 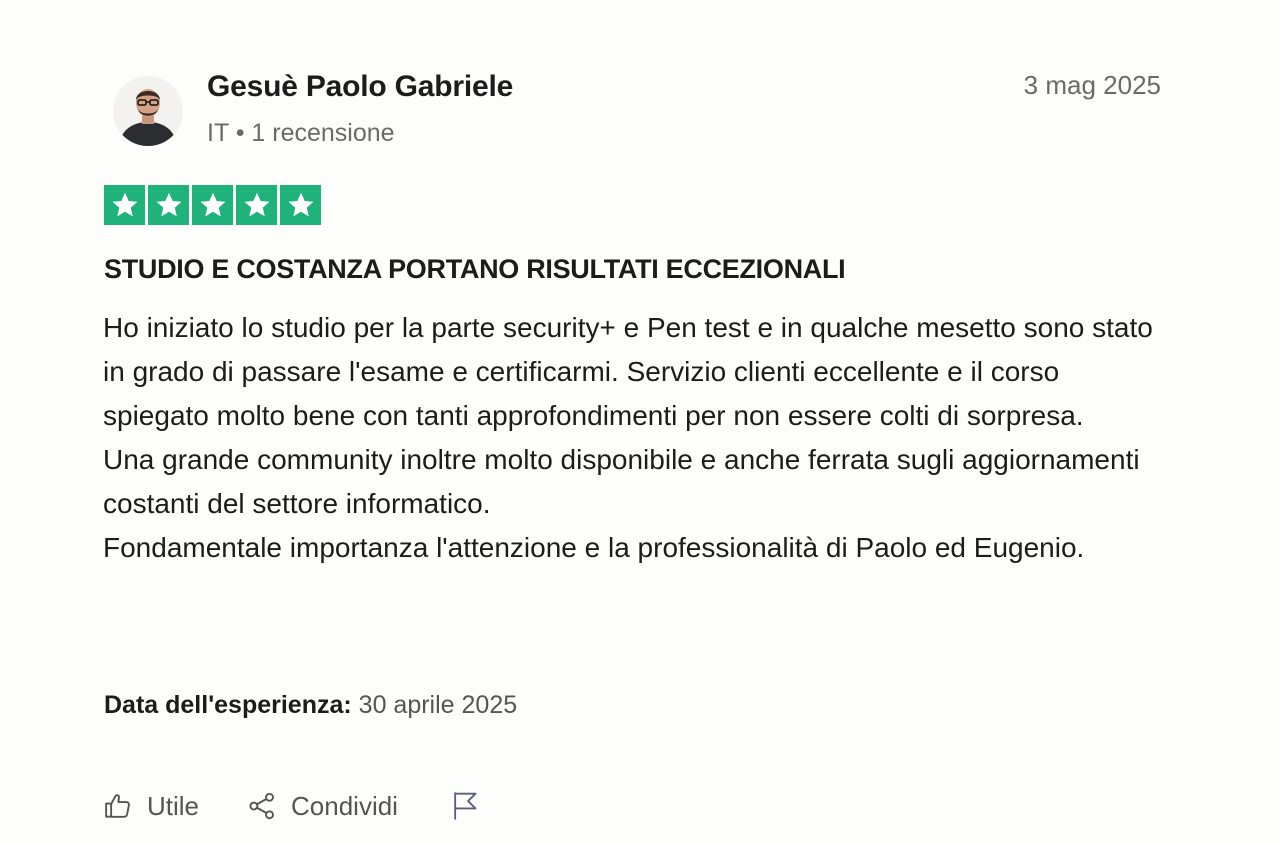 I want to click on share-button: Condividi, so click(x=322, y=806).